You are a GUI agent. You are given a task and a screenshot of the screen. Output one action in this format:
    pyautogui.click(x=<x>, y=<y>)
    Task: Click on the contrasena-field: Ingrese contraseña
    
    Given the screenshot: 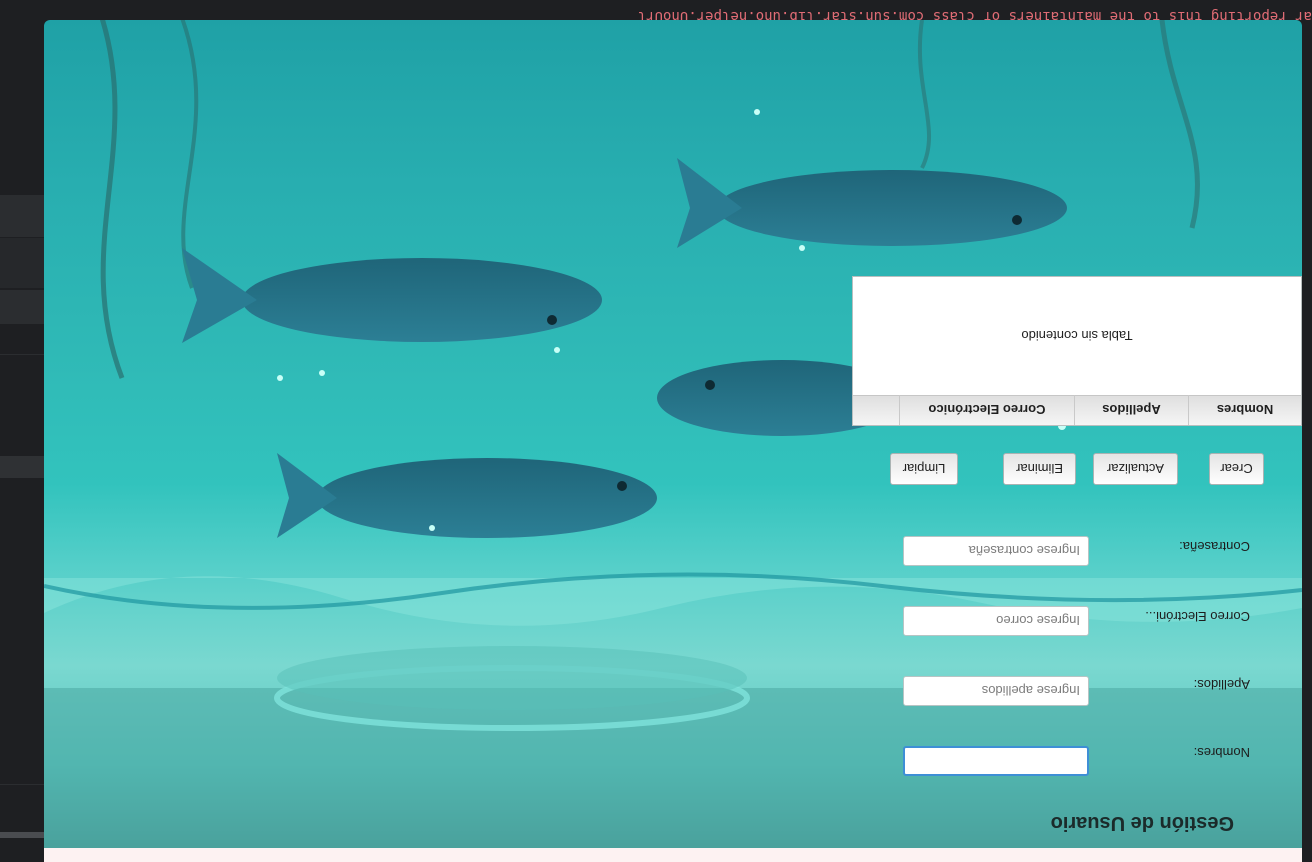 What is the action you would take?
    pyautogui.click(x=996, y=551)
    